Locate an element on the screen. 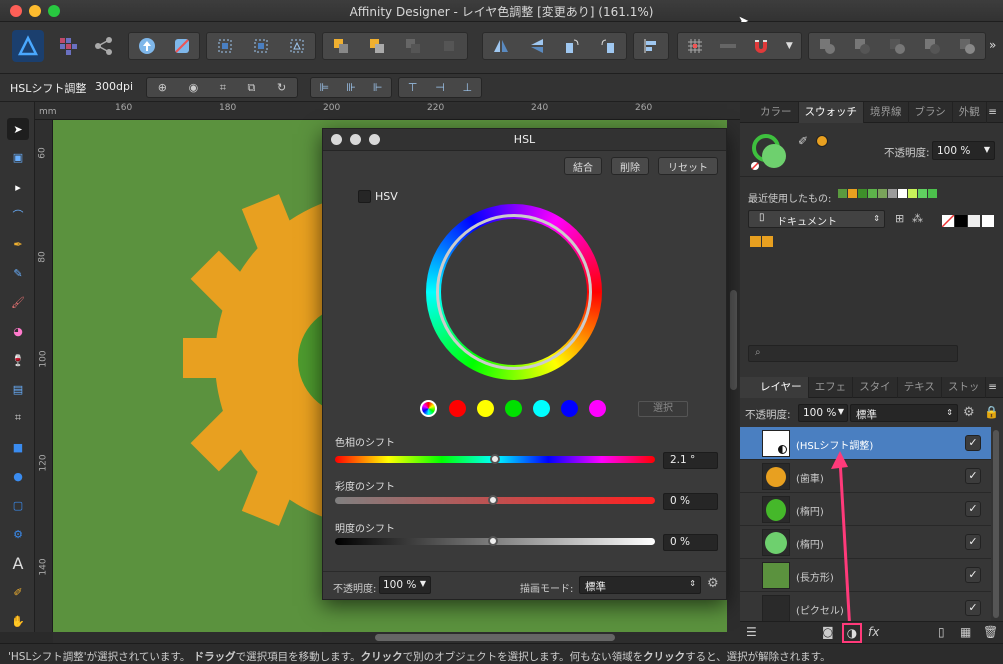 The image size is (1003, 664). rotate-left-icon is located at coordinates (572, 46).